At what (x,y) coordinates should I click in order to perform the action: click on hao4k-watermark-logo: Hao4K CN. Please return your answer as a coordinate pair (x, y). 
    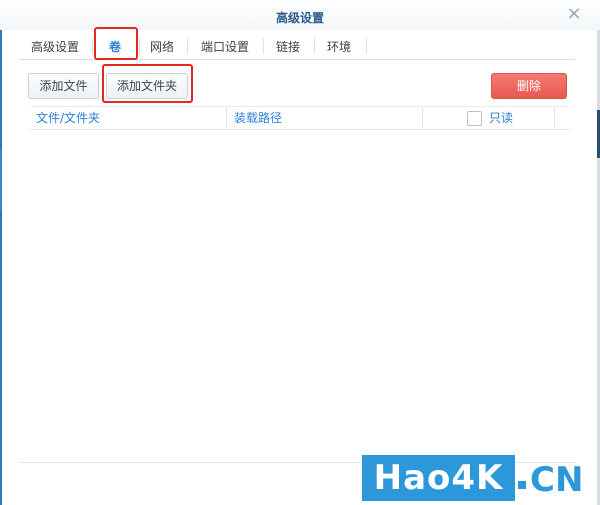
    Looking at the image, I should click on (481, 480).